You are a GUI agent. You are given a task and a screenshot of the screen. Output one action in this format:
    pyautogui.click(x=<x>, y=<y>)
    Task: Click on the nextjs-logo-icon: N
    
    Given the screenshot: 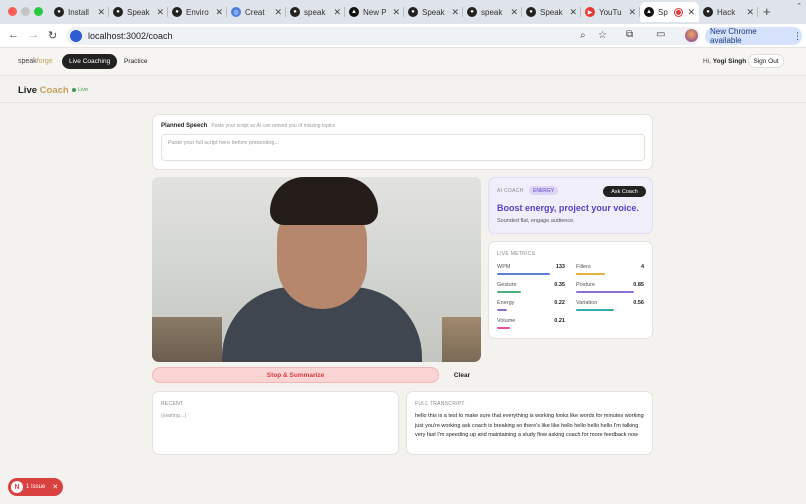 What is the action you would take?
    pyautogui.click(x=17, y=487)
    